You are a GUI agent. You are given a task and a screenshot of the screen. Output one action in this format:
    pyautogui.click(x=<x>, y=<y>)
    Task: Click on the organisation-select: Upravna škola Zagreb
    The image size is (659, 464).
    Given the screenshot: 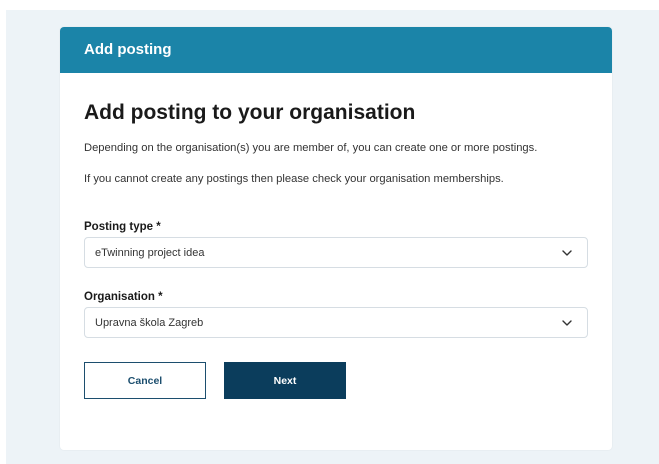 What is the action you would take?
    pyautogui.click(x=336, y=322)
    